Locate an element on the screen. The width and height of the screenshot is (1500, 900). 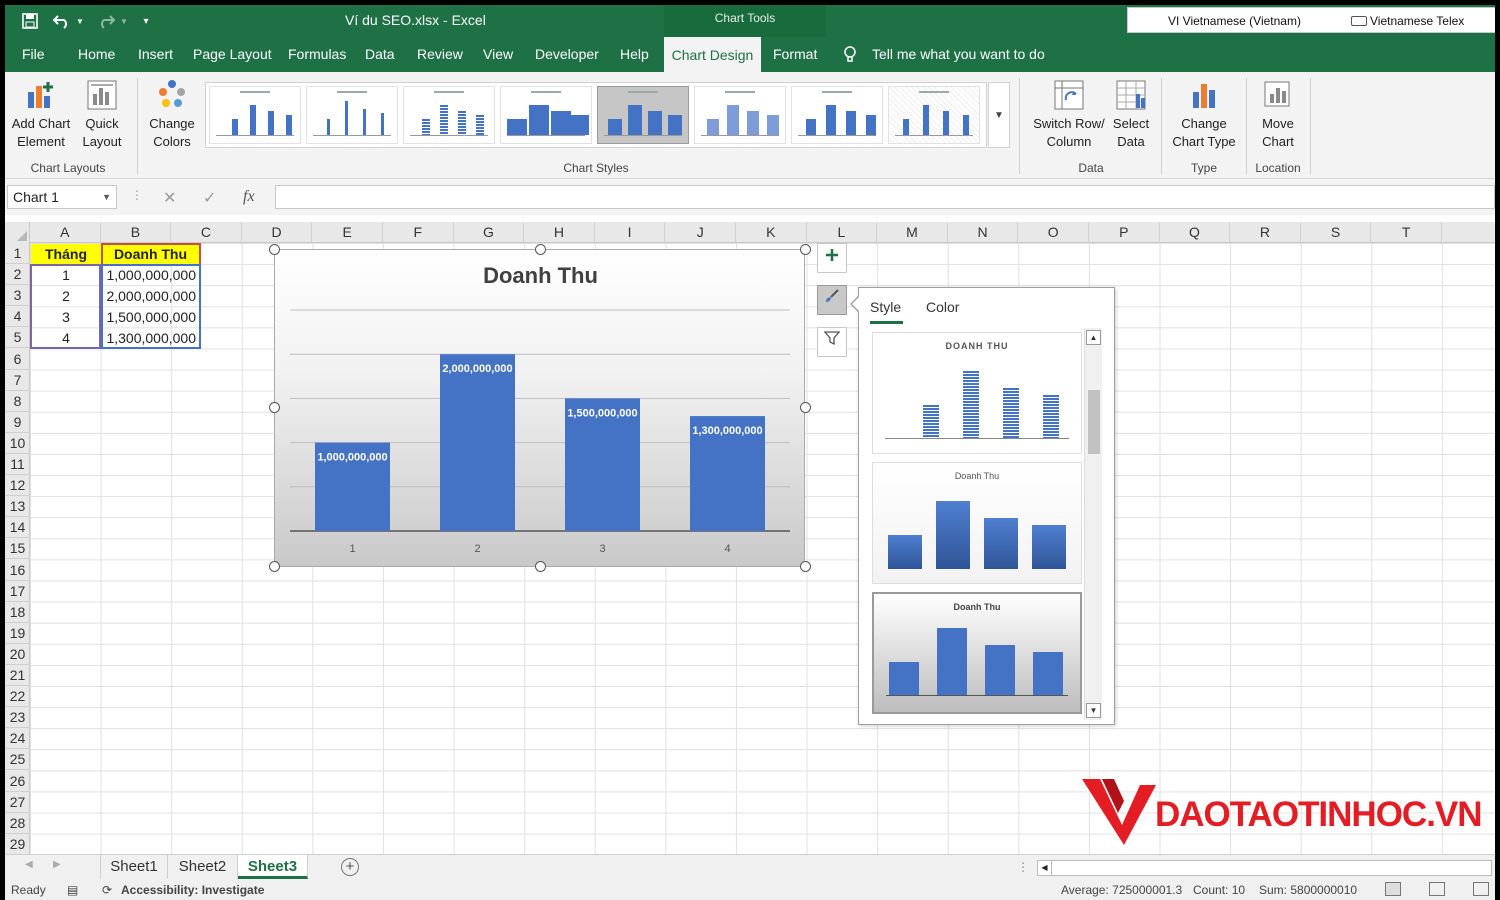
row-header-19: 19 is located at coordinates (17, 633).